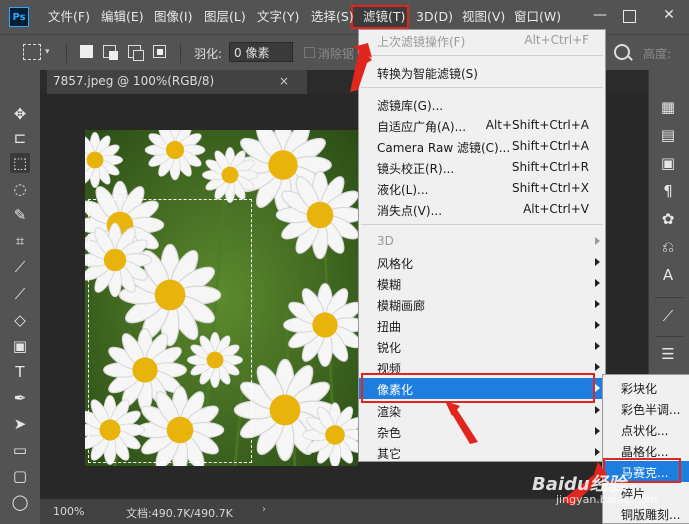 The image size is (689, 524). I want to click on watermark-url: jingyan.baidu.com, so click(607, 499).